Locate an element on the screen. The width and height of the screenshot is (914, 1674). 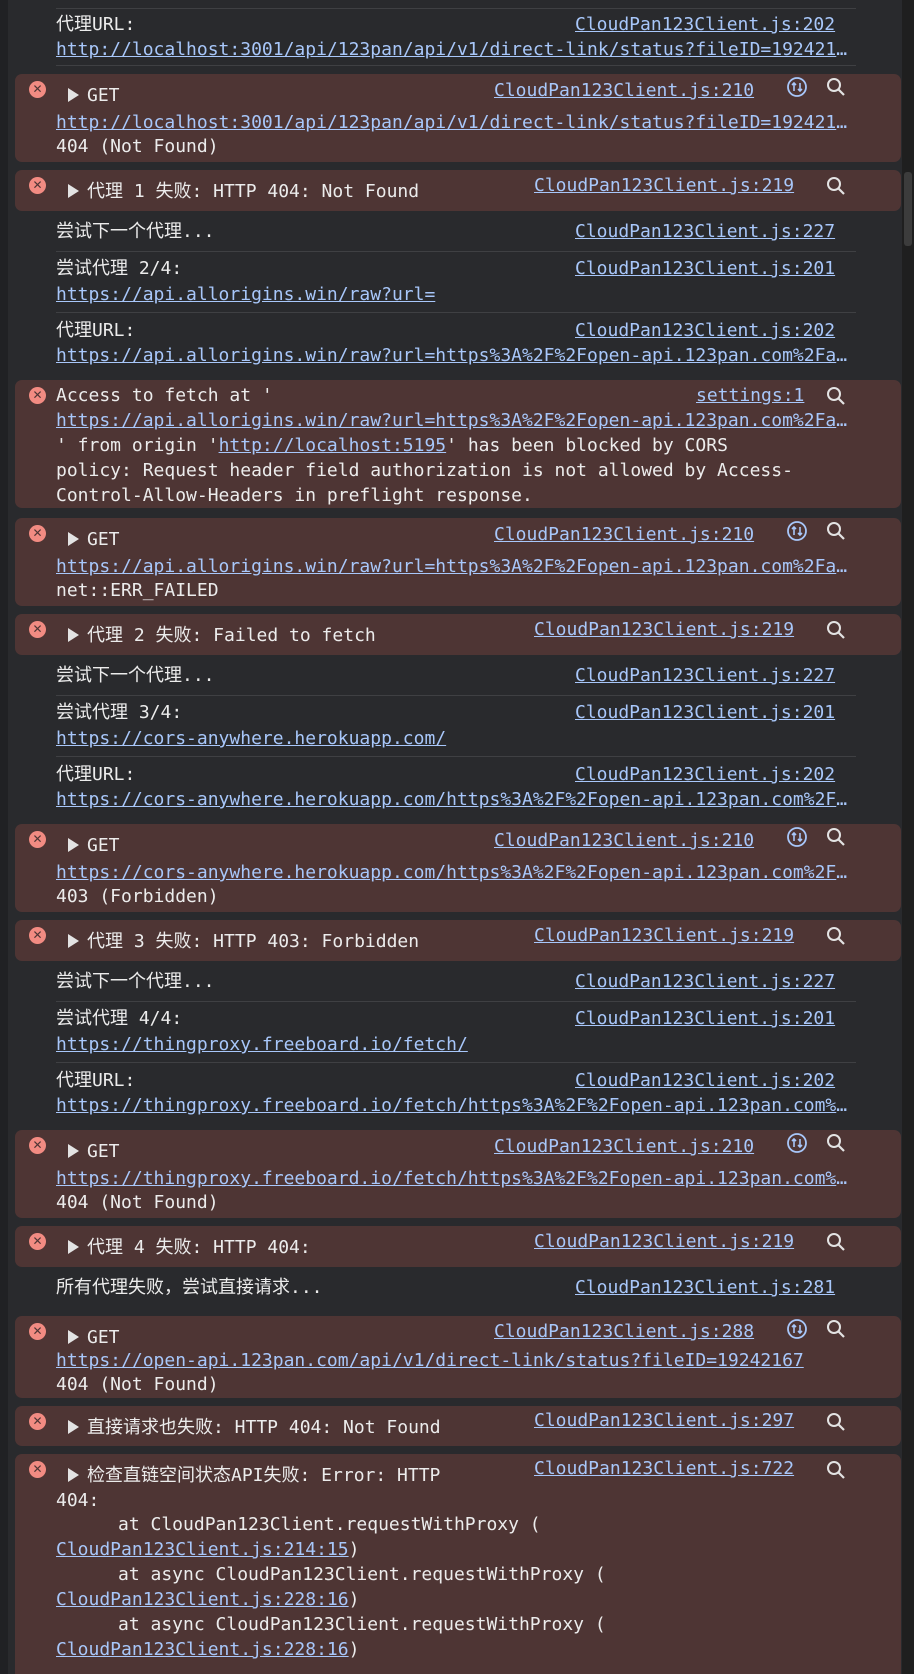
message-text: 尝试代理 3/4: is located at coordinates (119, 712).